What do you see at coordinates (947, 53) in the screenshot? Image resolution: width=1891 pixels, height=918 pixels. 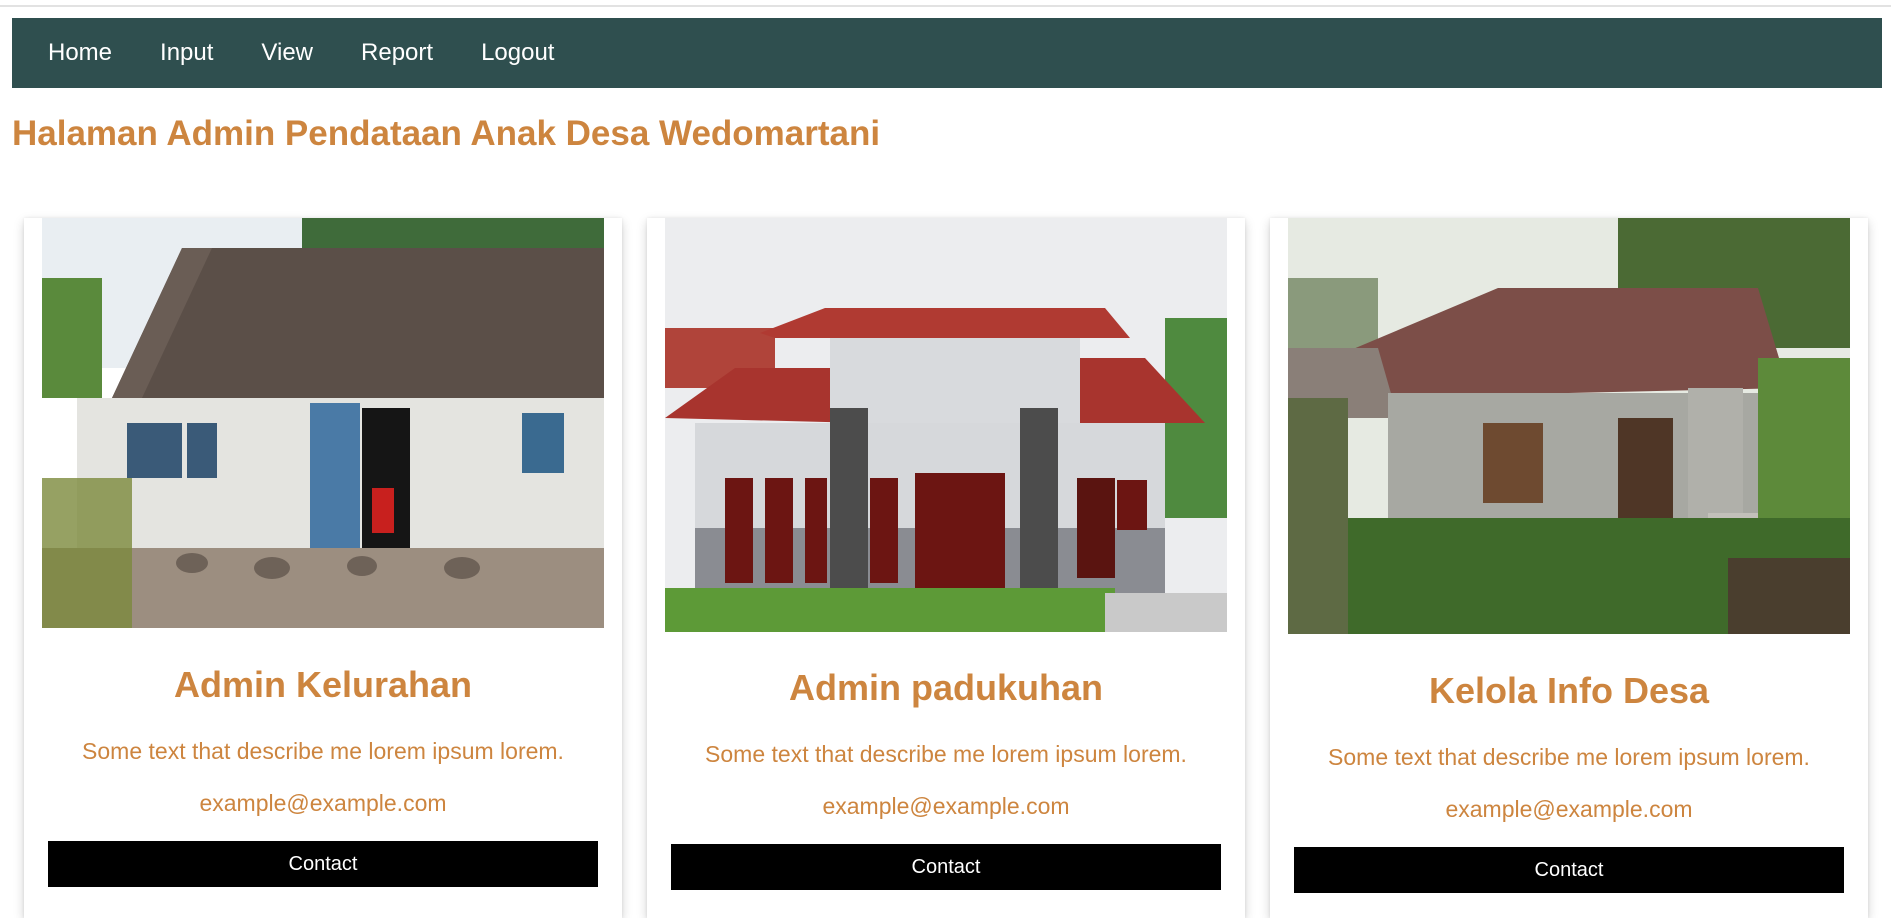 I see `top-navbar: Home Input View Report Logout` at bounding box center [947, 53].